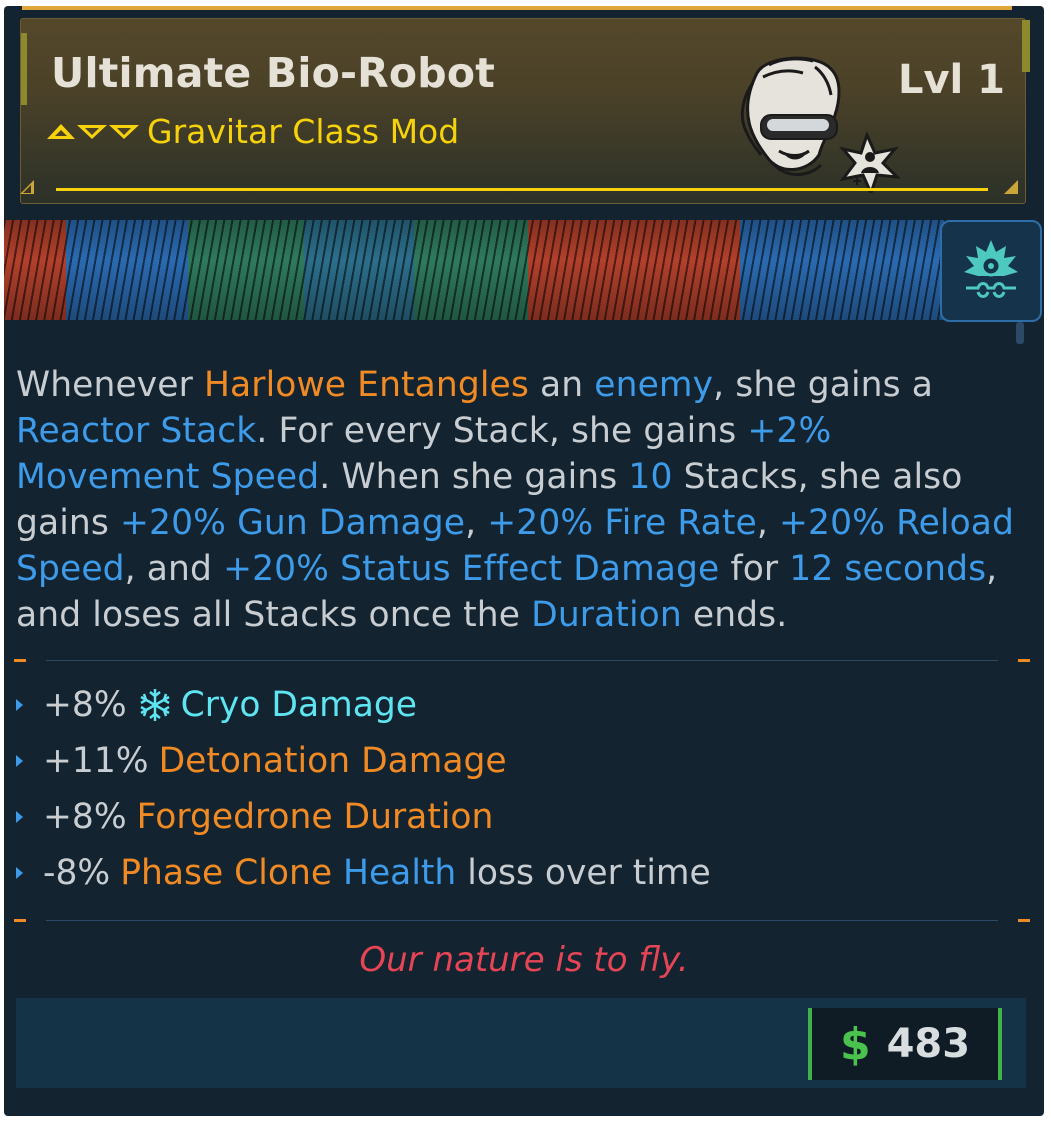 This screenshot has width=1051, height=1121. I want to click on manufacturer-logo-icon, so click(991, 269).